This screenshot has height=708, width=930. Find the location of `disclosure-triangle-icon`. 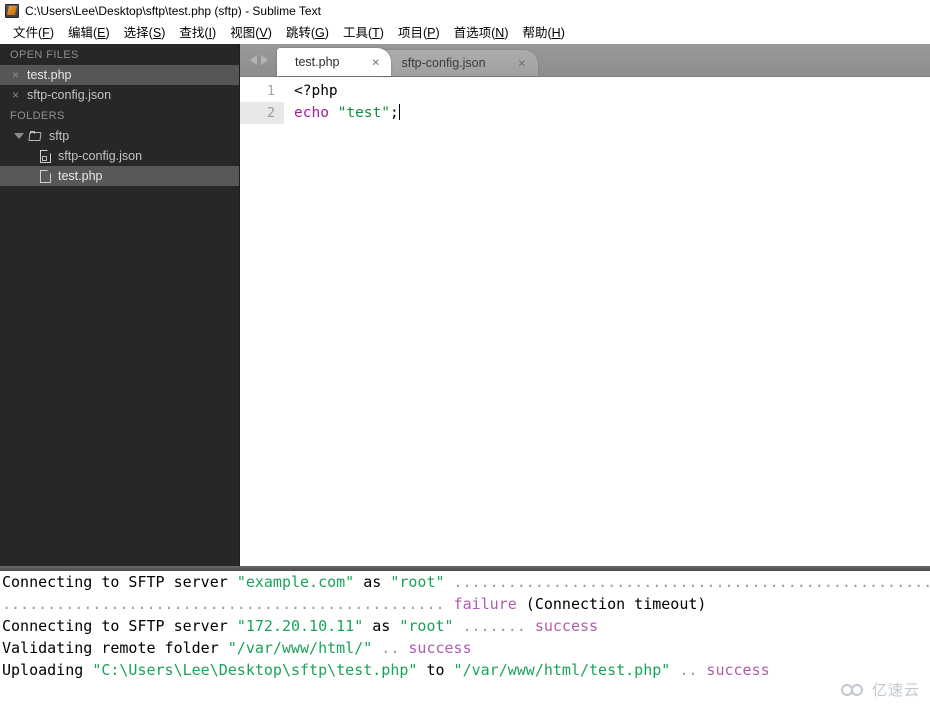

disclosure-triangle-icon is located at coordinates (19, 136).